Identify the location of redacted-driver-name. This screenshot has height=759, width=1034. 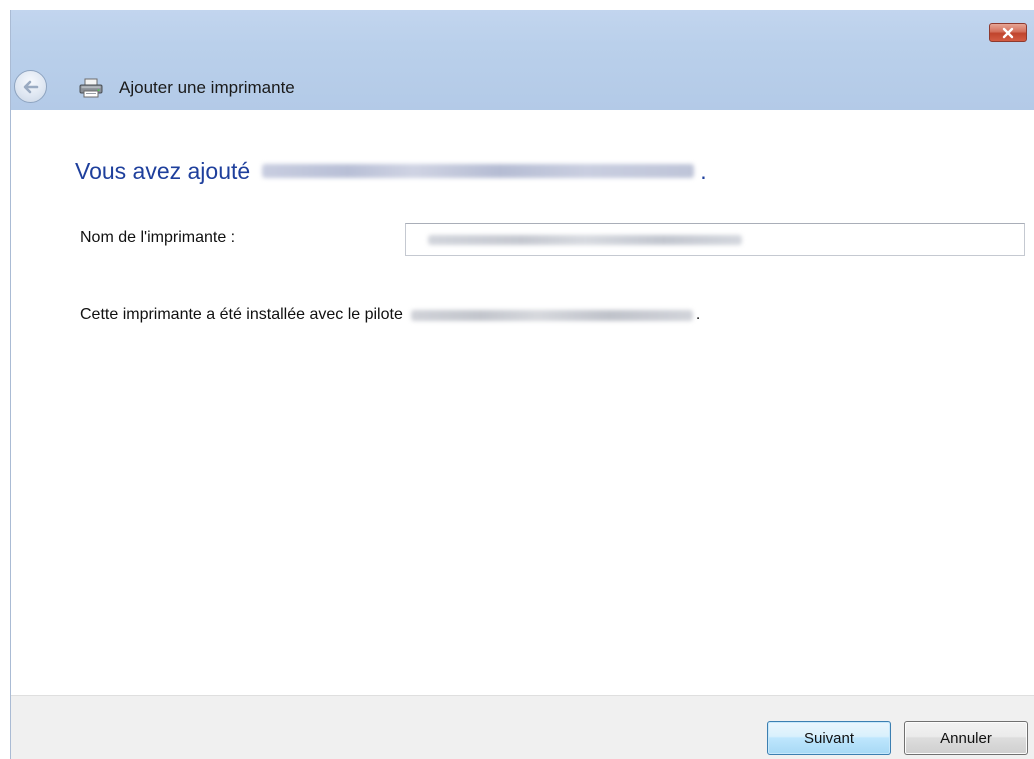
(551, 315).